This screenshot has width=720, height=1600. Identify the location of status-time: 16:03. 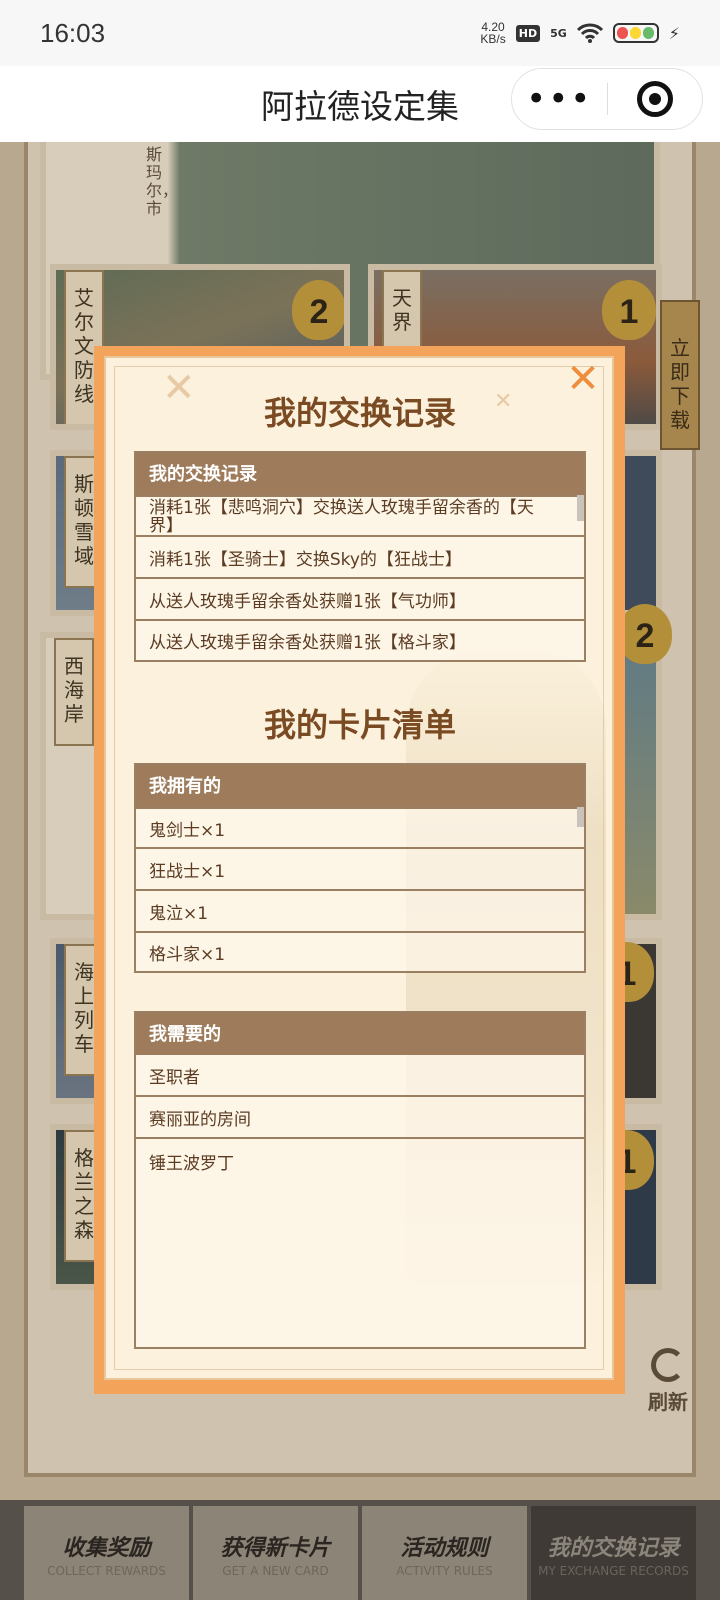
(73, 32).